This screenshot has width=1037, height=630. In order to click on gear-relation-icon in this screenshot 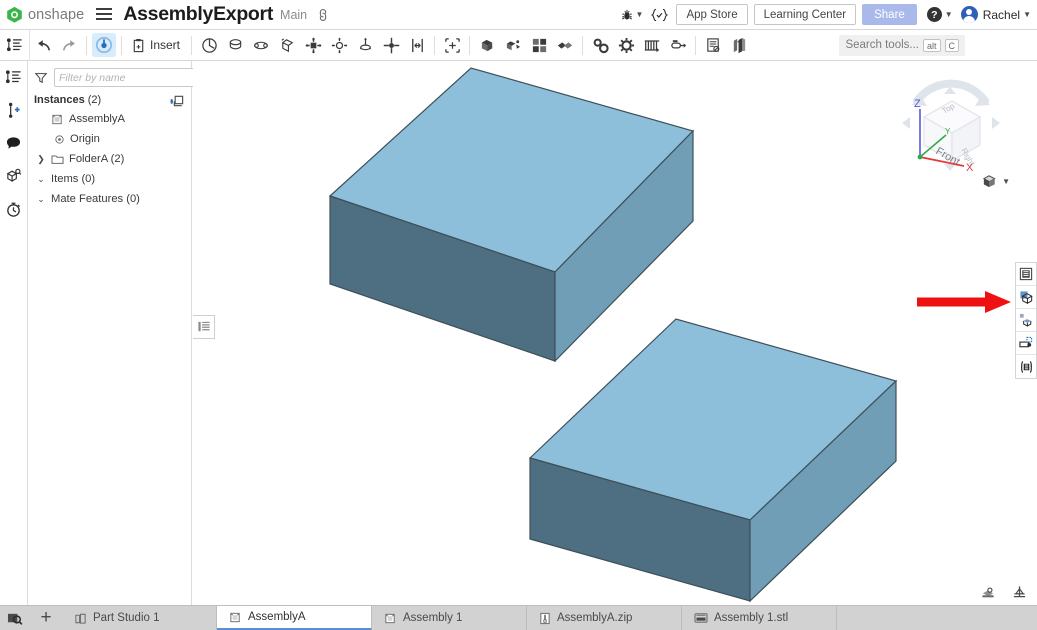, I will do `click(626, 45)`.